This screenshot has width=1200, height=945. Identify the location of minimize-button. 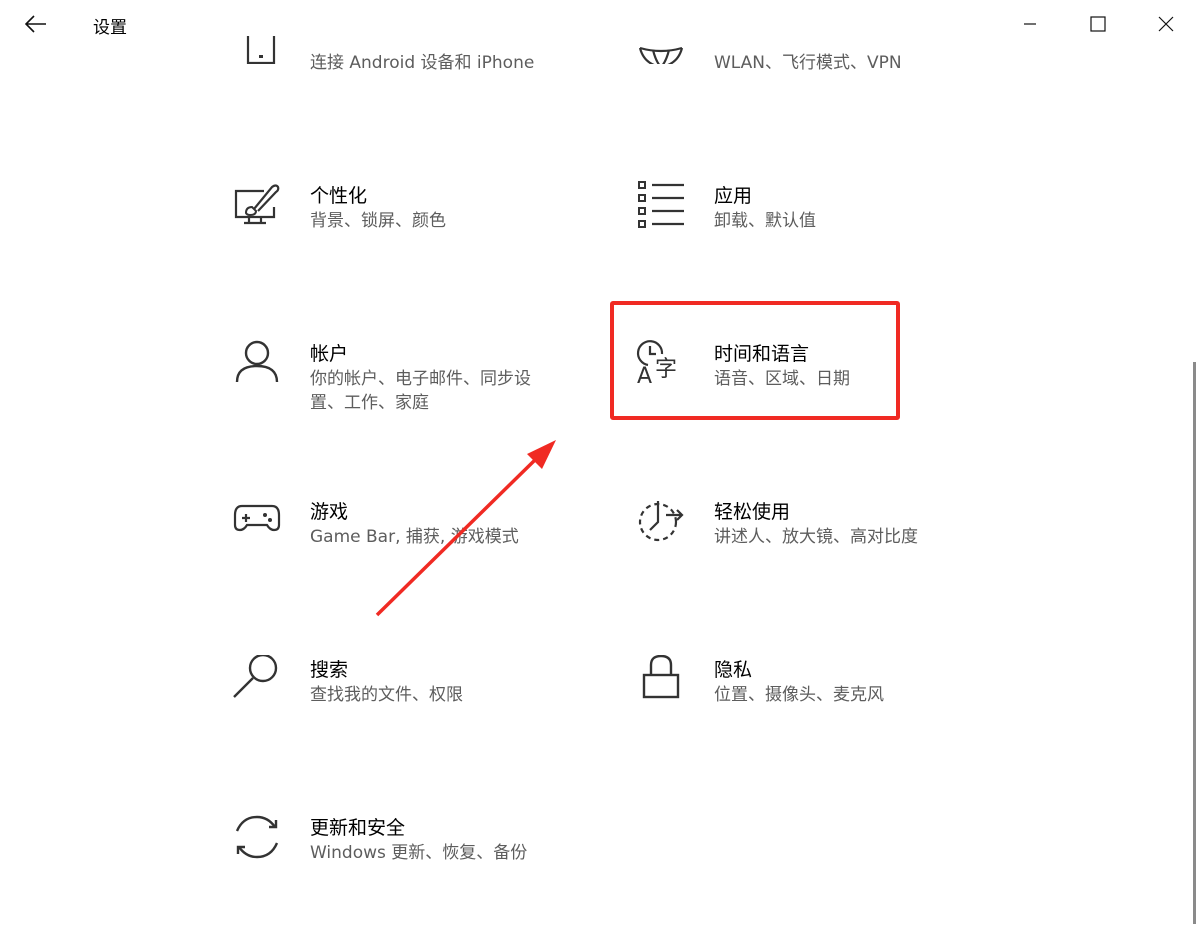
(1030, 24).